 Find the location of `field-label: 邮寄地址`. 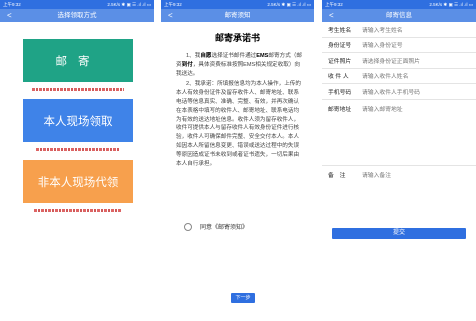

field-label: 邮寄地址 is located at coordinates (340, 109).